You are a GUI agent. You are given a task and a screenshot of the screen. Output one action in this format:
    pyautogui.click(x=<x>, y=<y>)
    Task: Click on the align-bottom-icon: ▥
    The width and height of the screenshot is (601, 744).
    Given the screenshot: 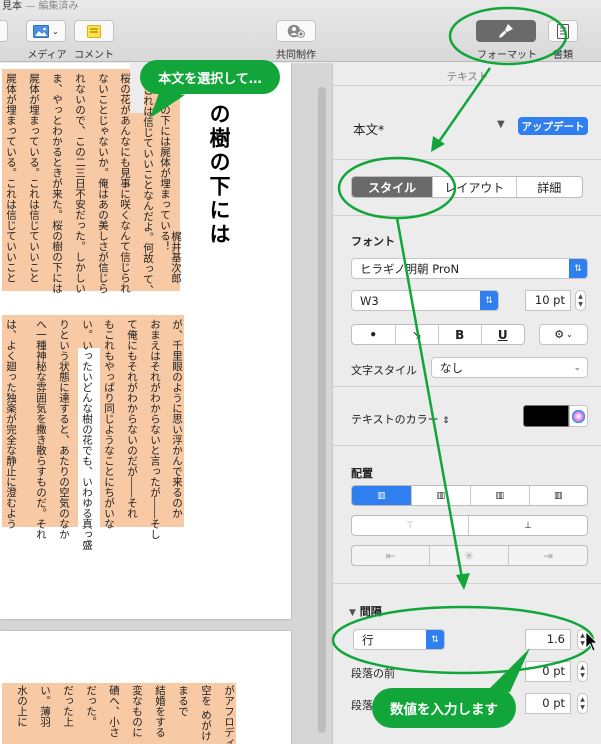 What is the action you would take?
    pyautogui.click(x=500, y=495)
    